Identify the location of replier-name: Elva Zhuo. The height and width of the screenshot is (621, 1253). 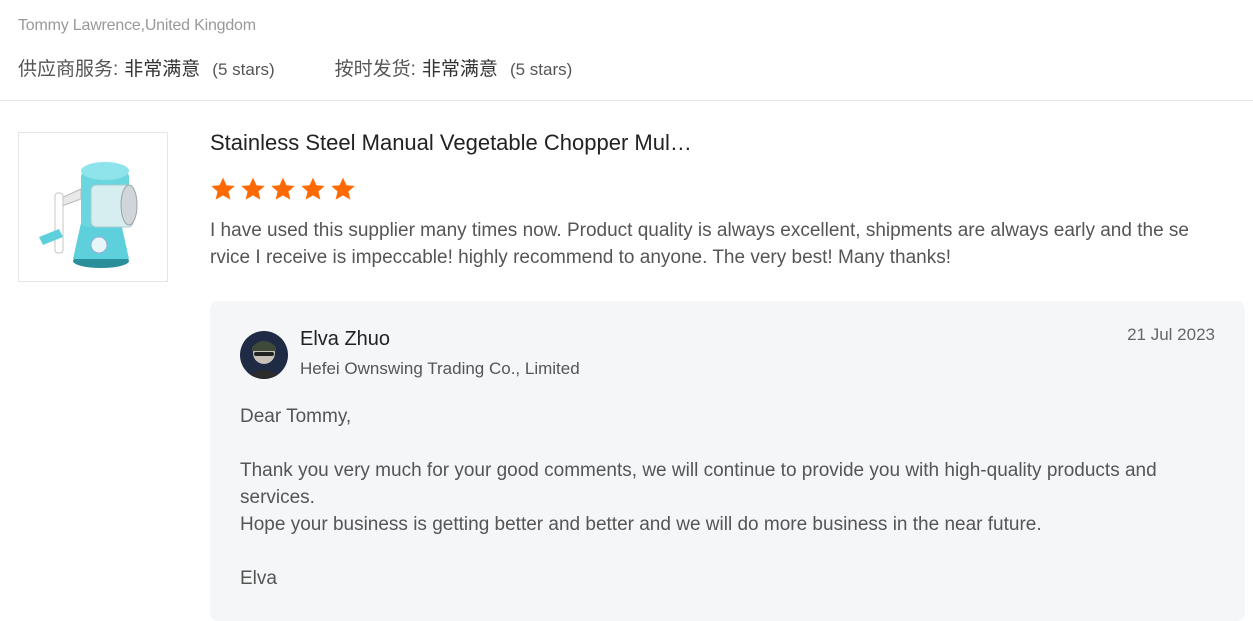
(345, 339).